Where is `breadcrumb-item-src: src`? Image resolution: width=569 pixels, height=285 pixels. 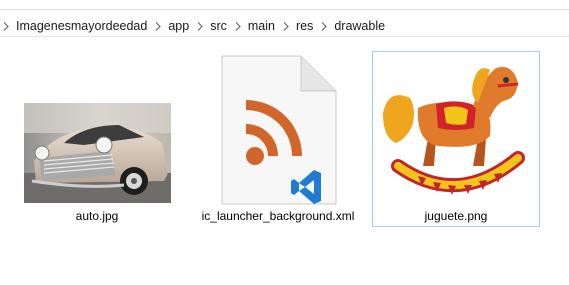
breadcrumb-item-src: src is located at coordinates (218, 26).